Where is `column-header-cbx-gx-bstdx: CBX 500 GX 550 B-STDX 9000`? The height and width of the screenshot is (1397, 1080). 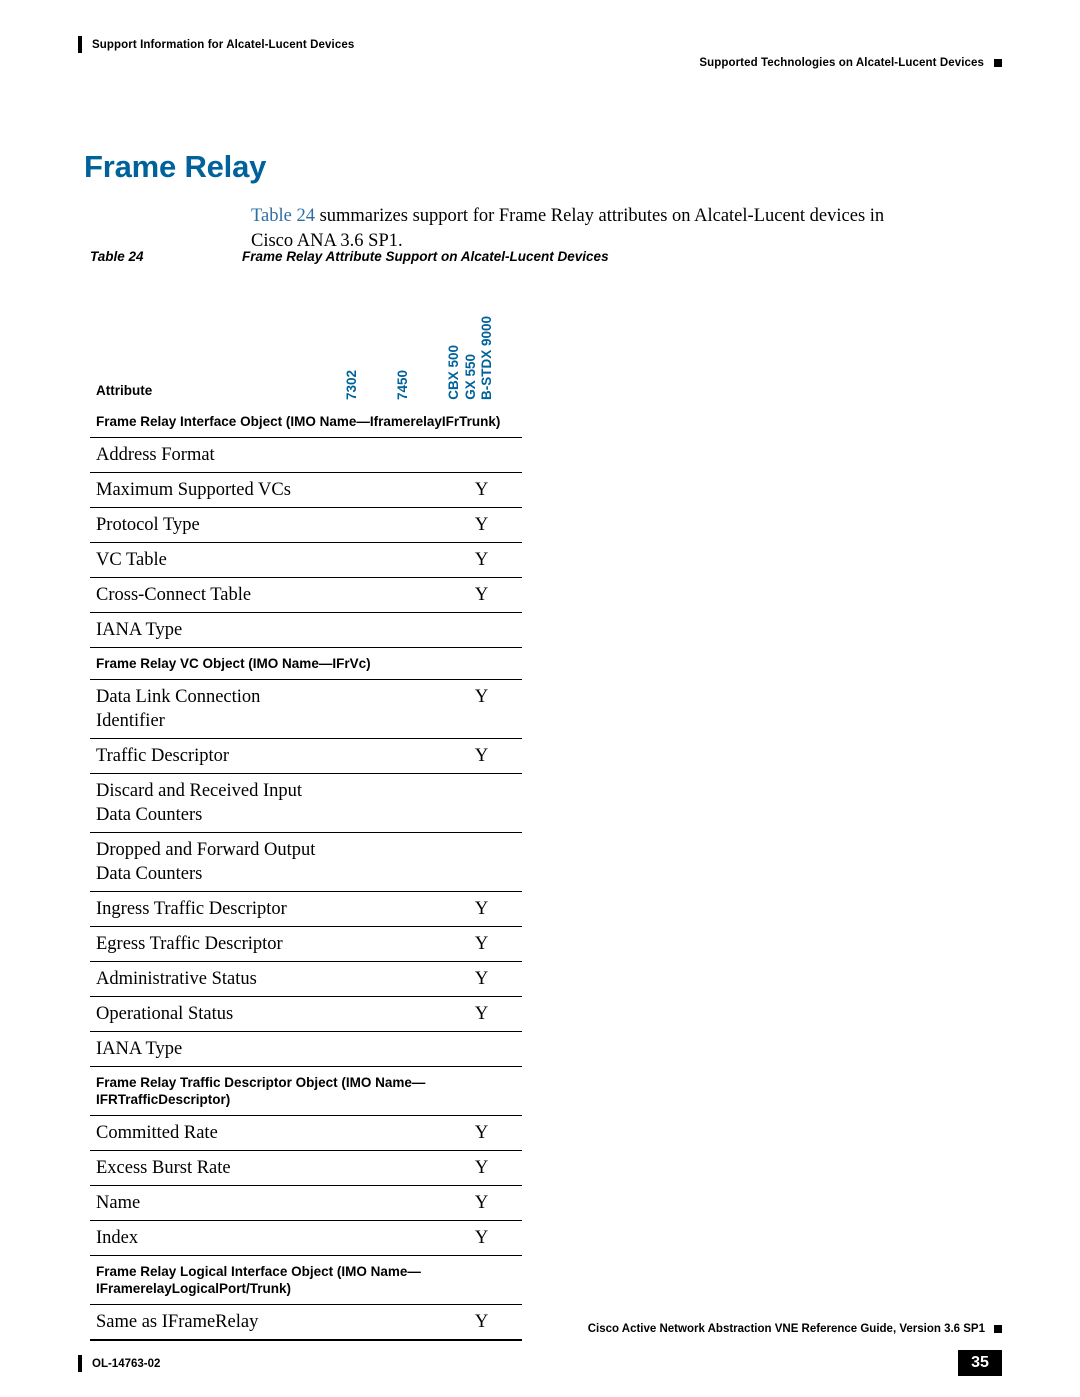
column-header-cbx-gx-bstdx: CBX 500 GX 550 B-STDX 9000 is located at coordinates (481, 348).